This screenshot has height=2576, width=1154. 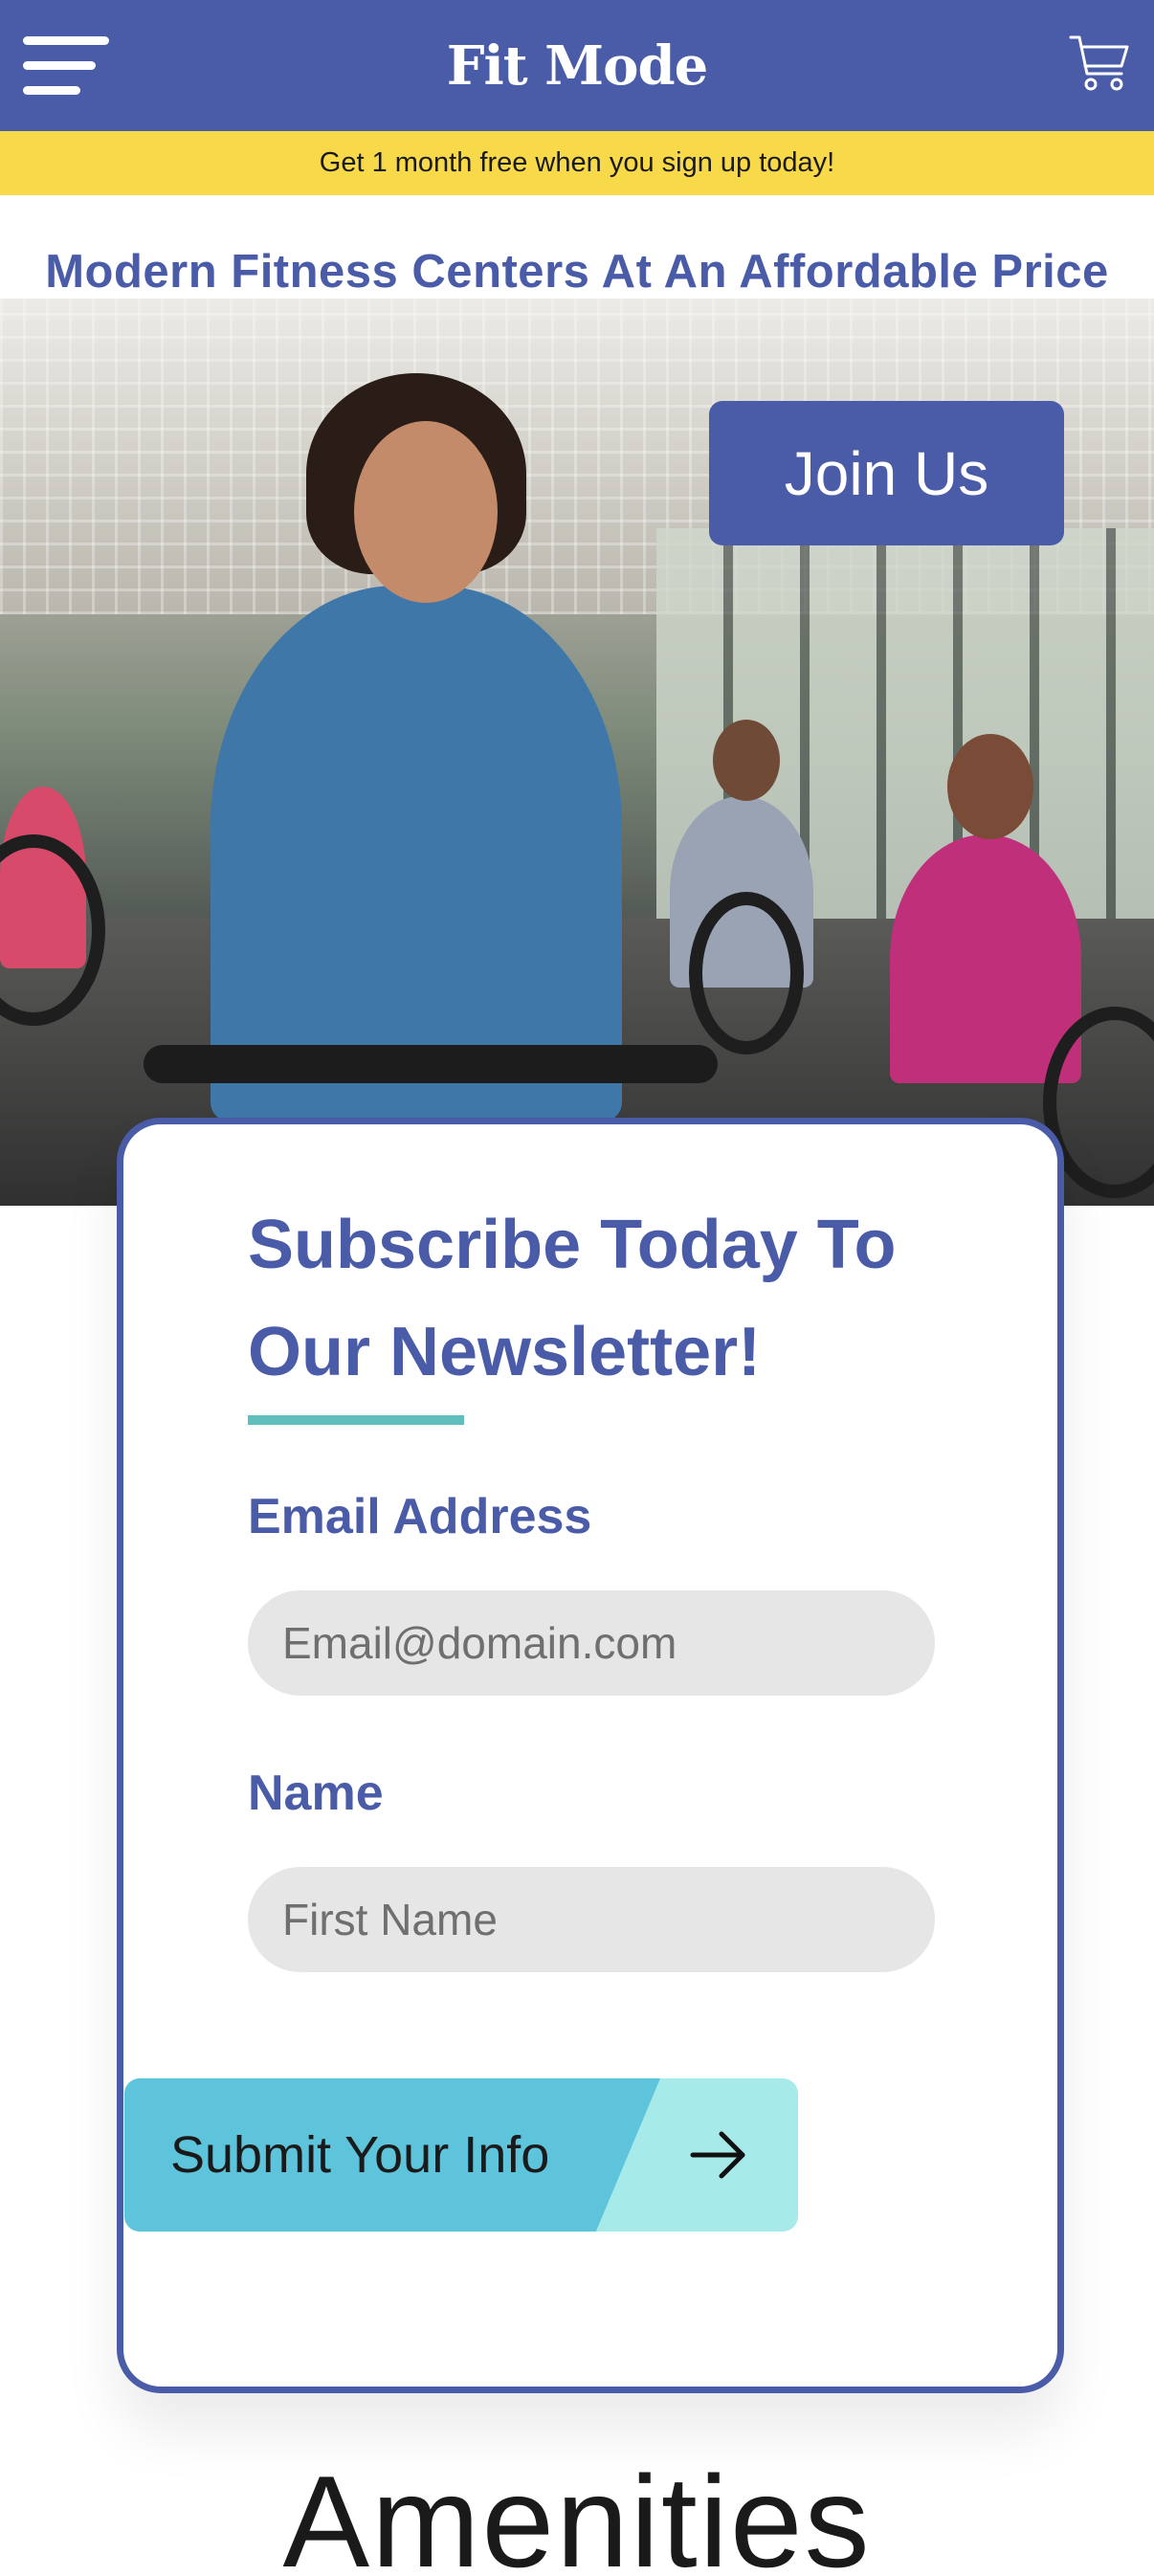 I want to click on hero-rider-main, so click(x=416, y=853).